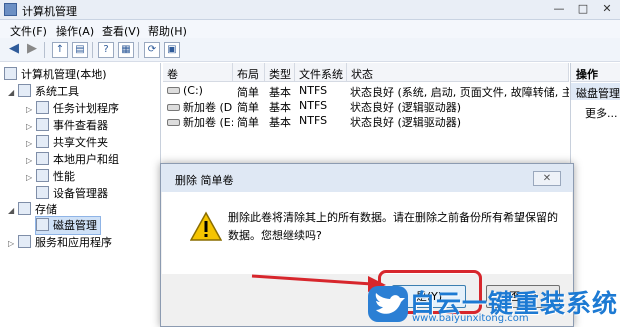 This screenshot has height=327, width=620. I want to click on title-bar: 计算机管理 — □ ✕, so click(310, 10).